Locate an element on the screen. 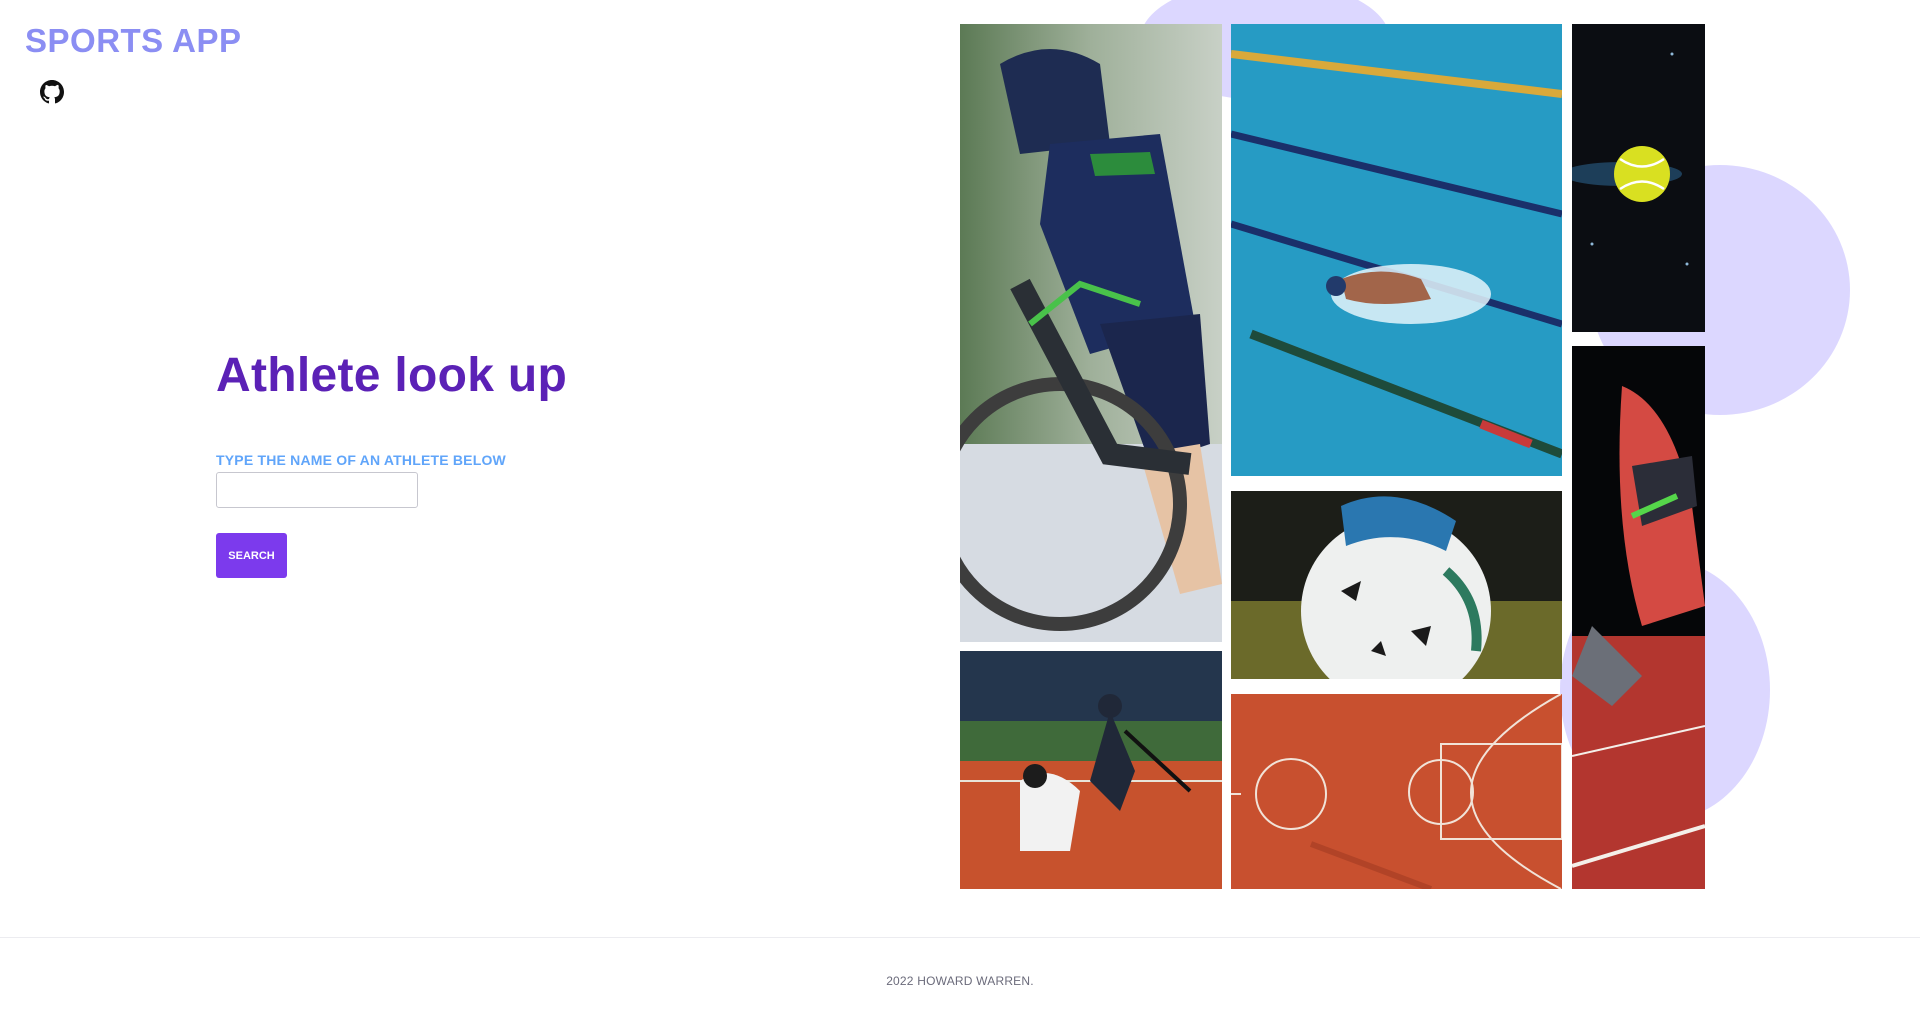 Image resolution: width=1920 pixels, height=1022 pixels. copyright-text: 2022 HOWARD WARREN. is located at coordinates (960, 981).